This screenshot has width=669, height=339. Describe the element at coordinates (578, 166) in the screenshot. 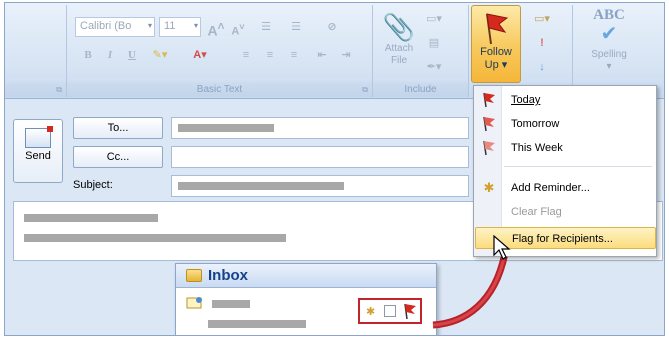

I see `menu-separator` at that location.